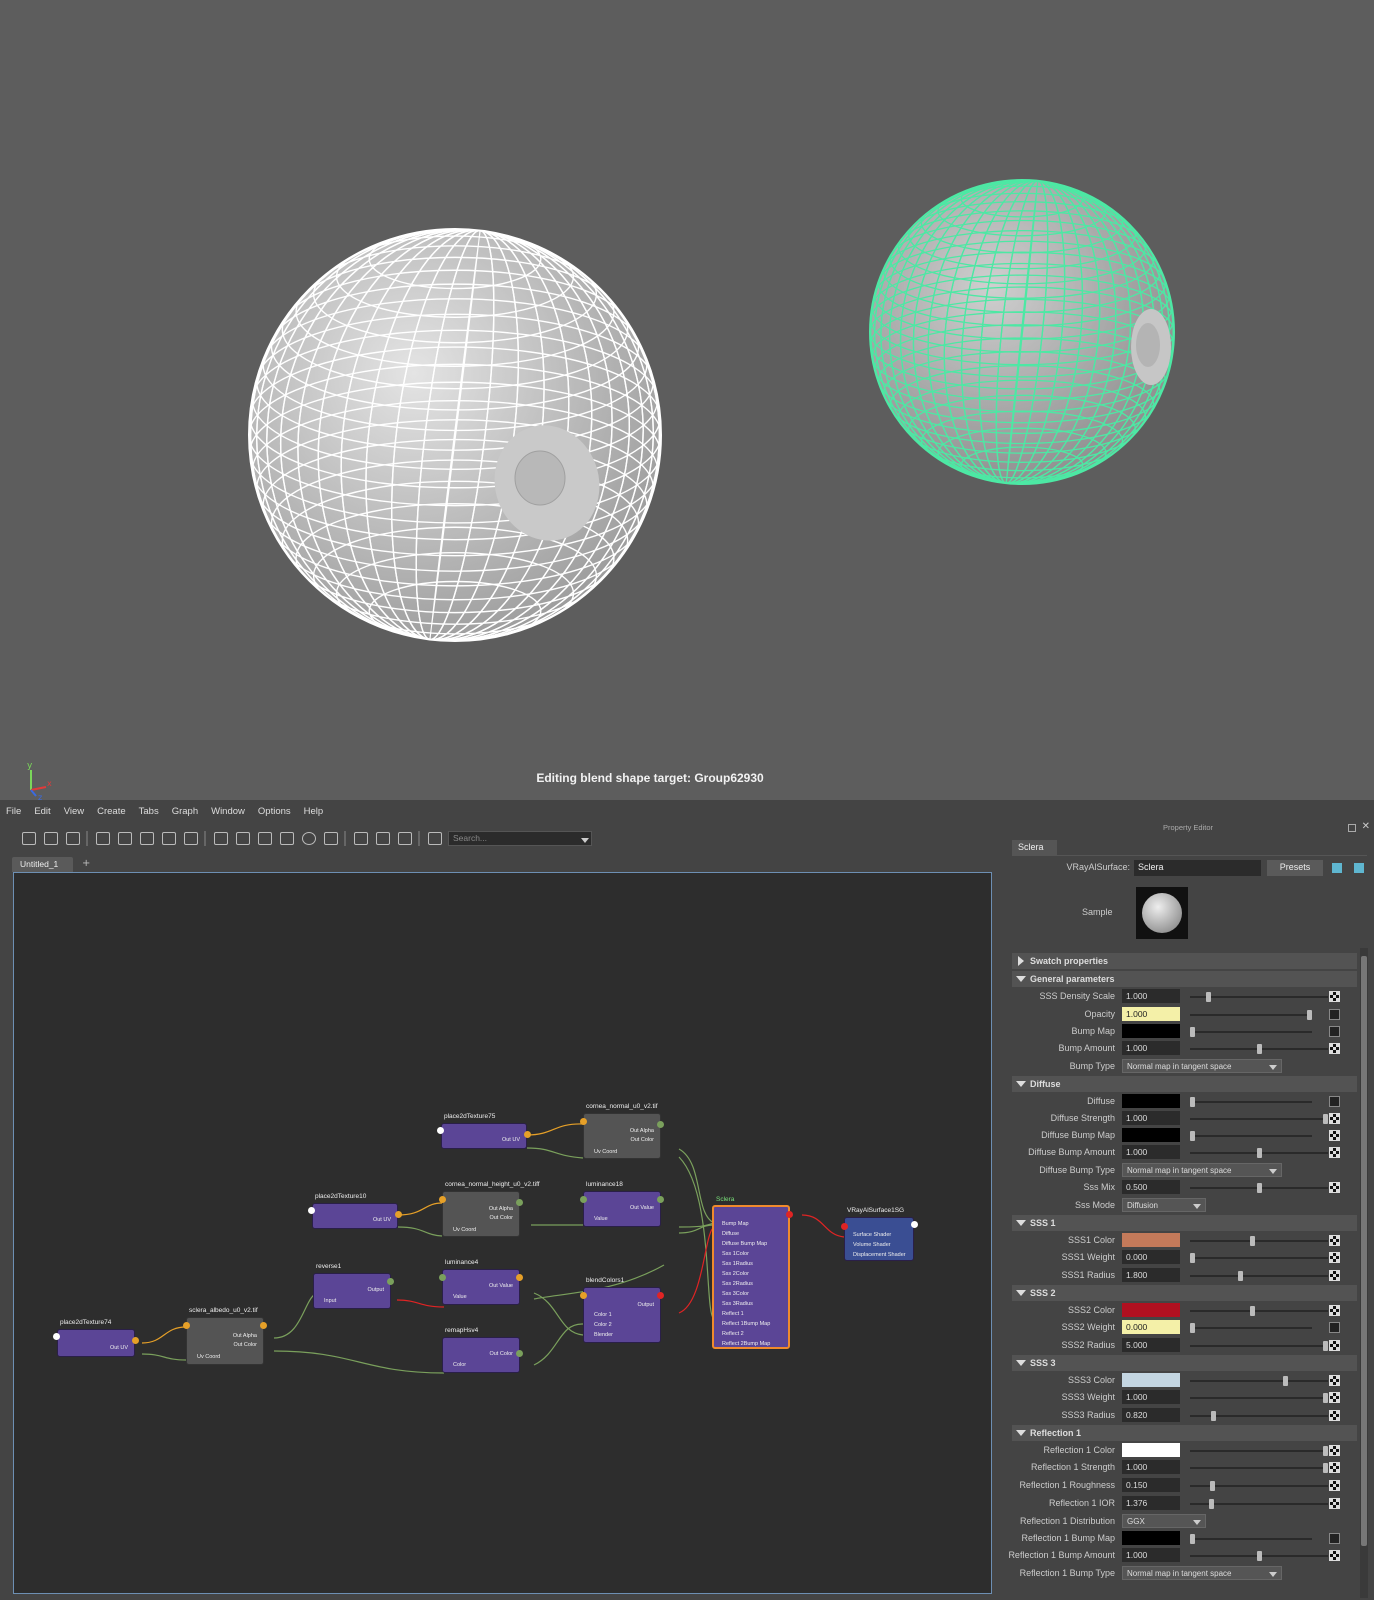 This screenshot has height=1600, width=1374. I want to click on search-icon, so click(309, 838).